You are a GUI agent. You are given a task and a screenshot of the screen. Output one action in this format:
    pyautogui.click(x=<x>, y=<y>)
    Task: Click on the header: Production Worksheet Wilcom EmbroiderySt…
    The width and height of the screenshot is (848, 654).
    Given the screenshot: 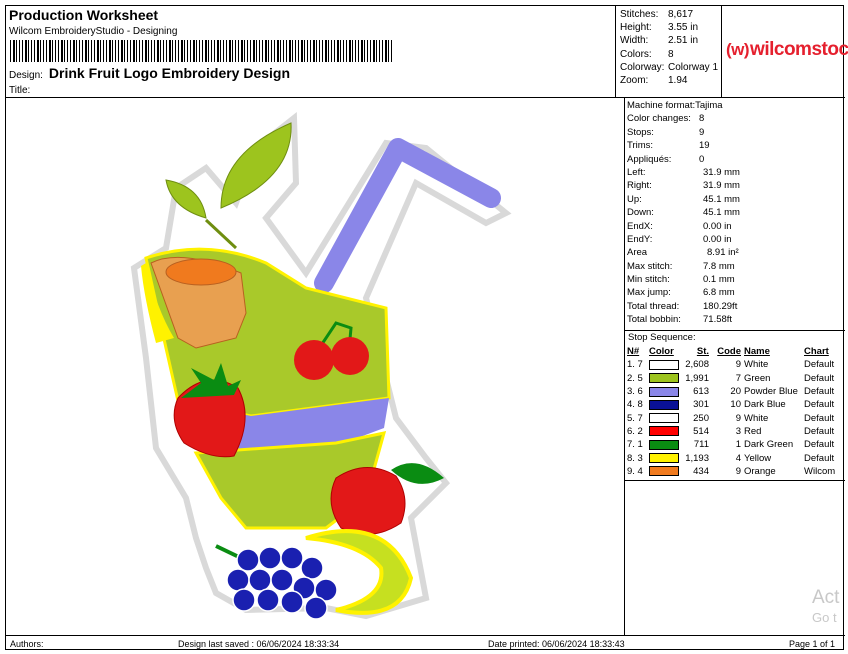 What is the action you would take?
    pyautogui.click(x=427, y=52)
    